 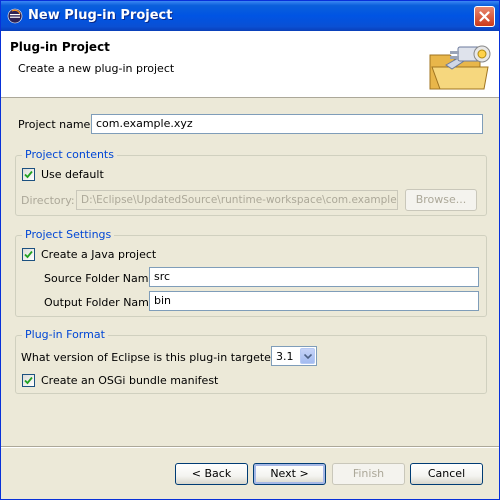 I want to click on page-description: Create a new plug-in project, so click(x=96, y=68).